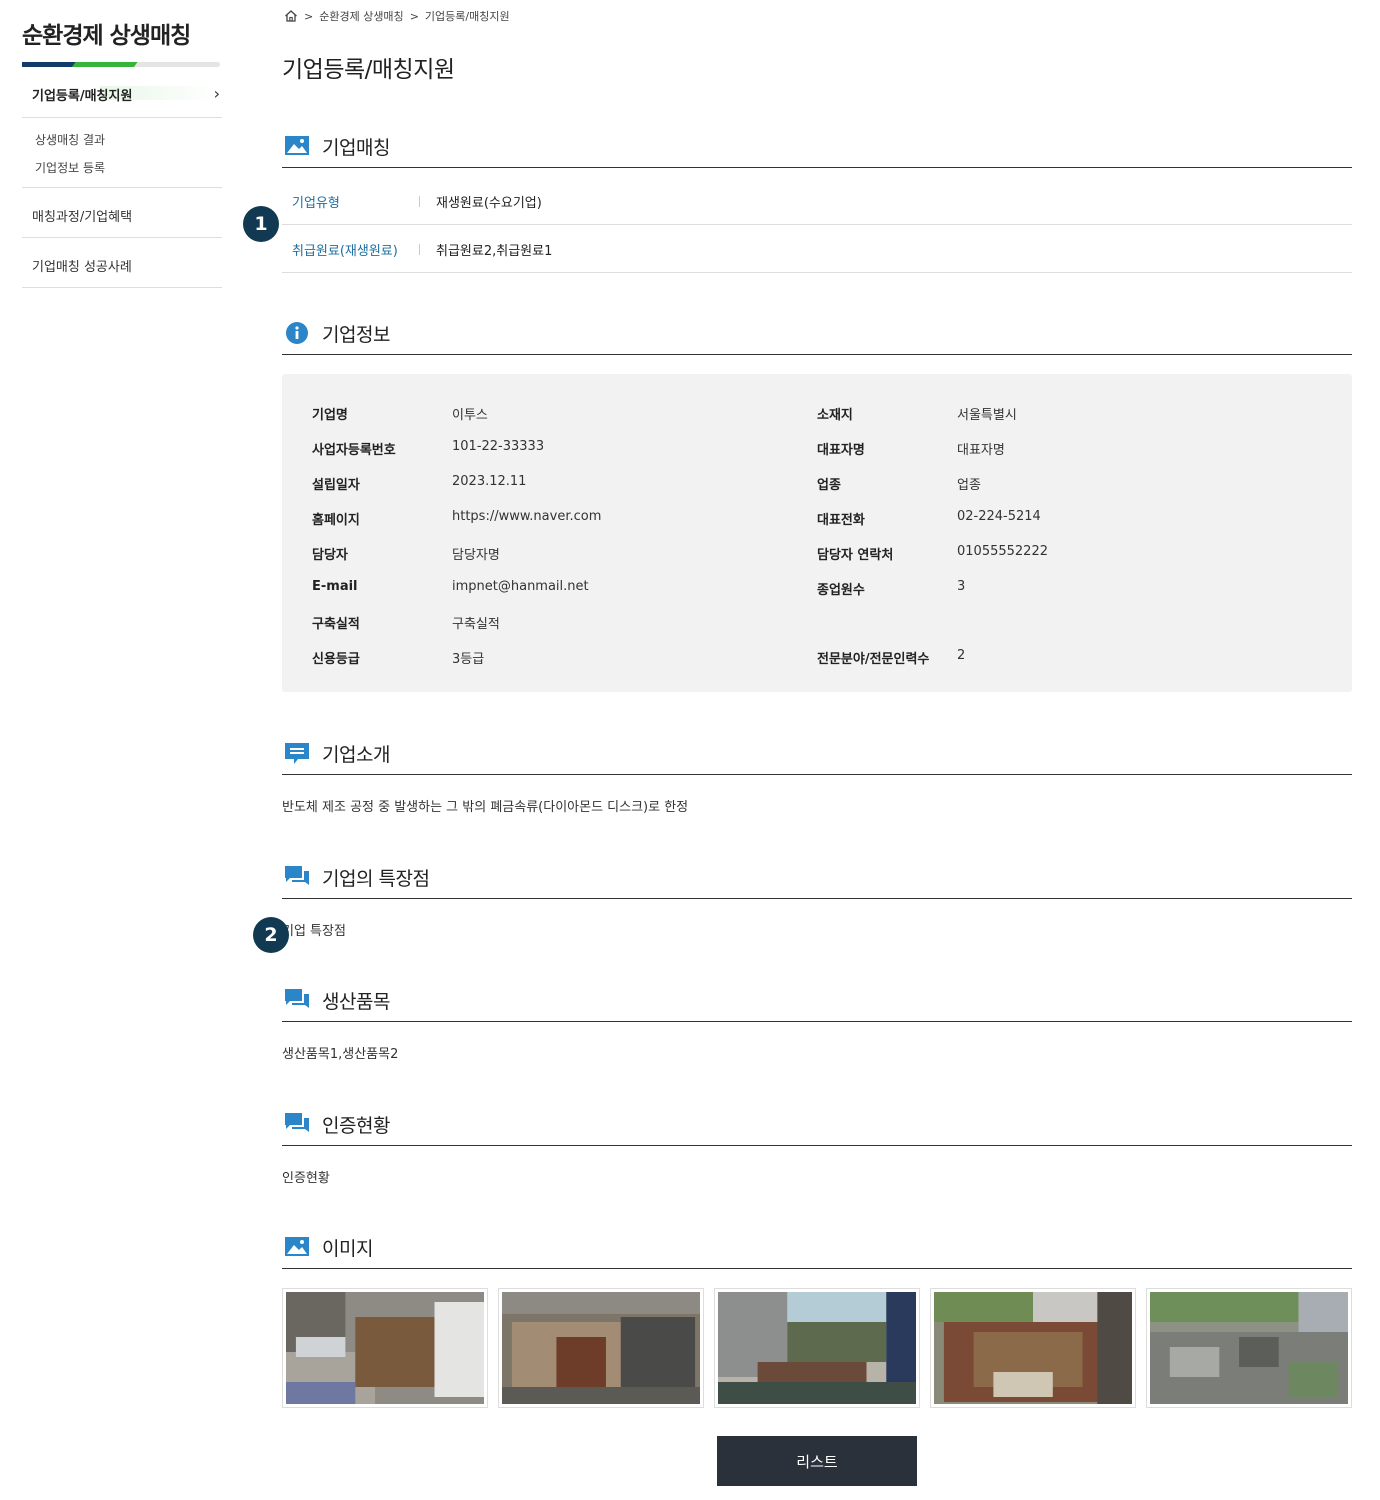 The width and height of the screenshot is (1380, 1500). What do you see at coordinates (261, 224) in the screenshot?
I see `annotation-badge-1: 1` at bounding box center [261, 224].